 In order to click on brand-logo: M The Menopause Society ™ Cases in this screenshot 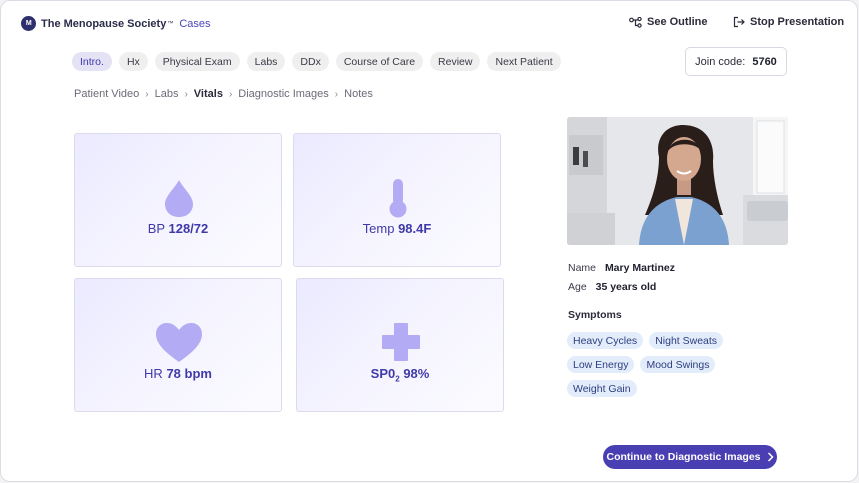, I will do `click(116, 23)`.